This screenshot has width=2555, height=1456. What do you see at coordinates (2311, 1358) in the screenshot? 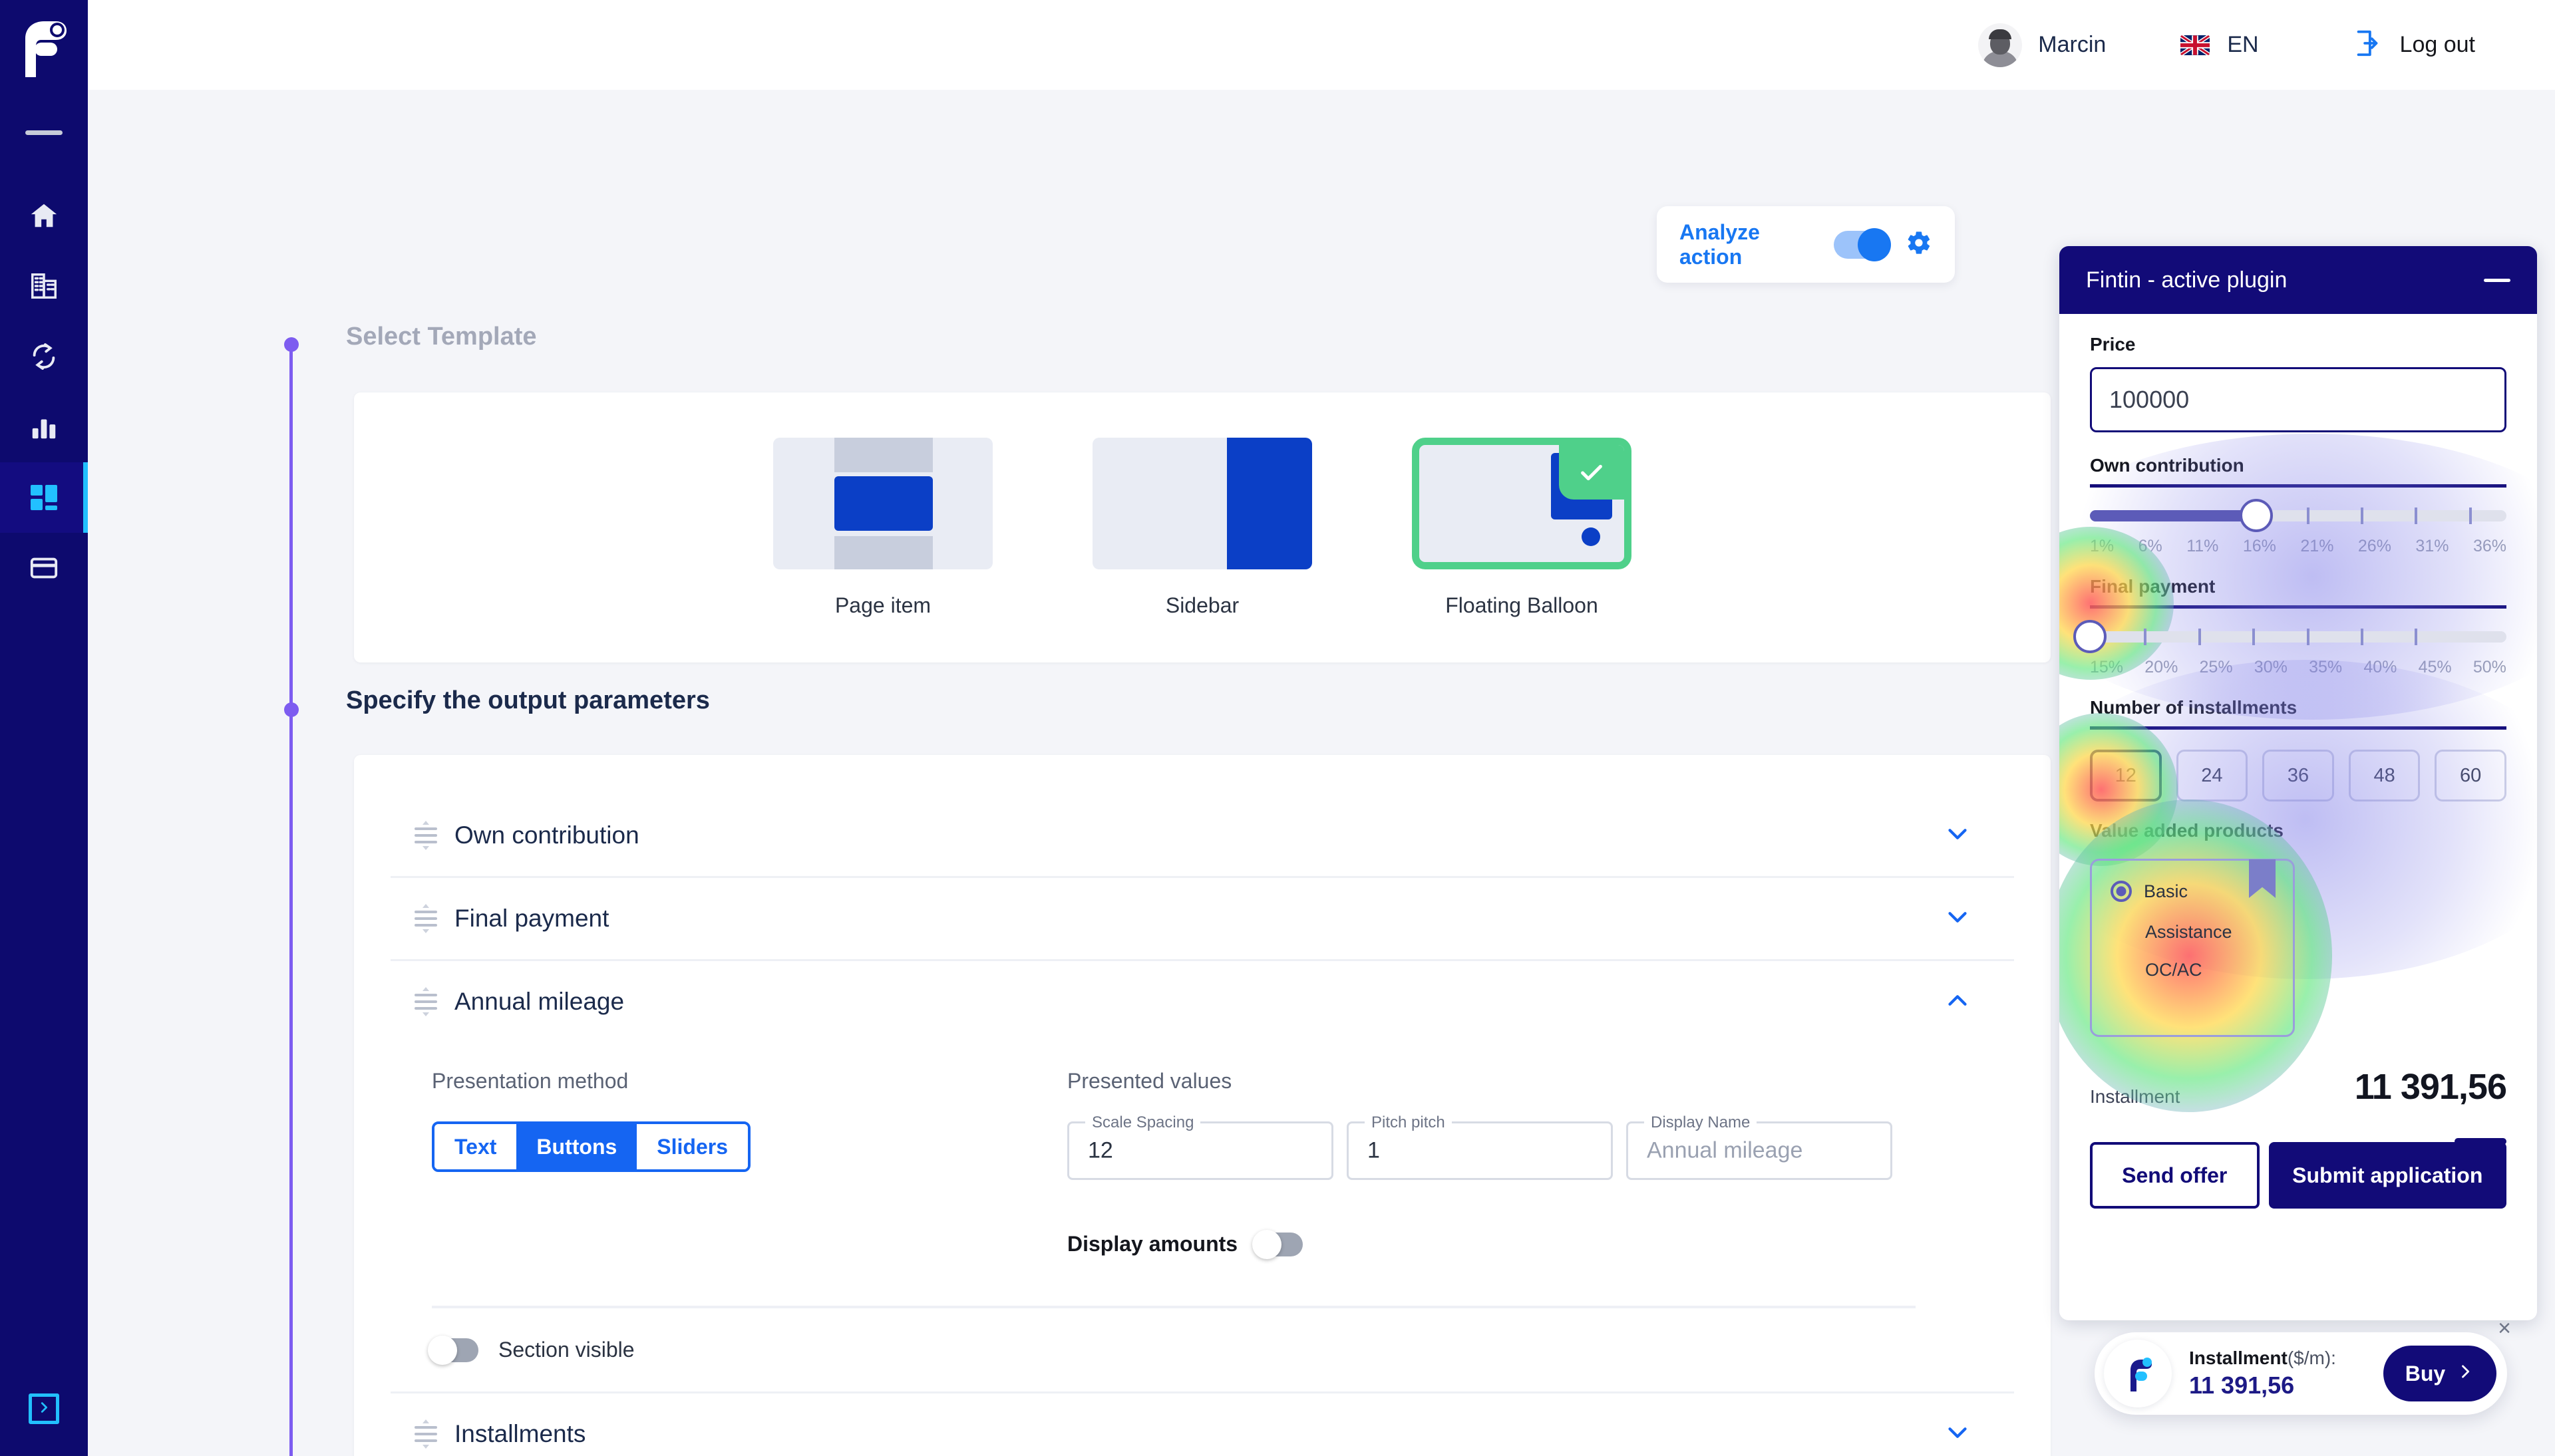
I see `balloon-caption-unit: ($/m):` at bounding box center [2311, 1358].